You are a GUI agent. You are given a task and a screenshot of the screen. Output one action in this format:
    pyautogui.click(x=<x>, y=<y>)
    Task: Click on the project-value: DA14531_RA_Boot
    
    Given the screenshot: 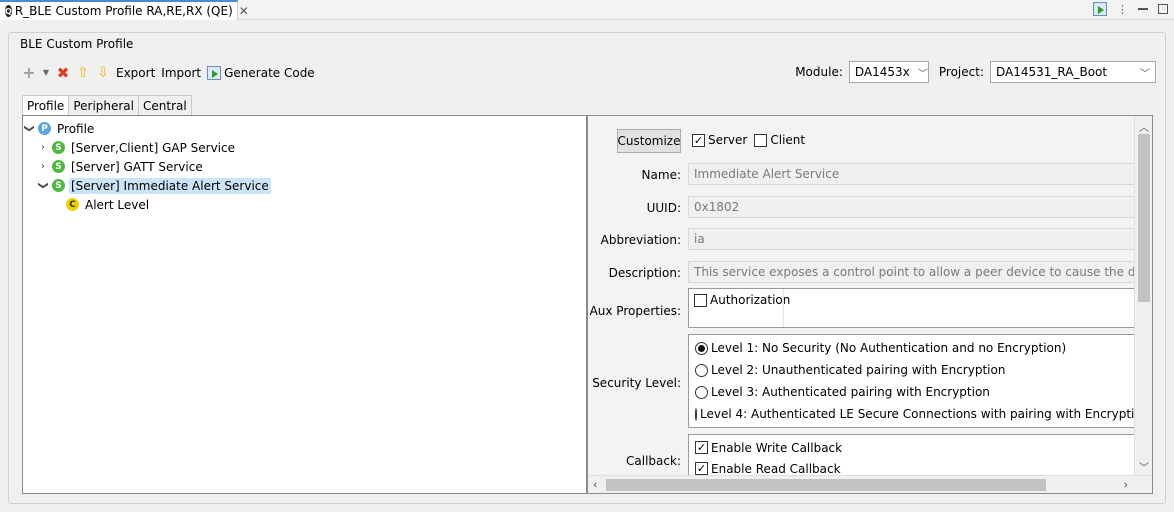 What is the action you would take?
    pyautogui.click(x=1052, y=72)
    